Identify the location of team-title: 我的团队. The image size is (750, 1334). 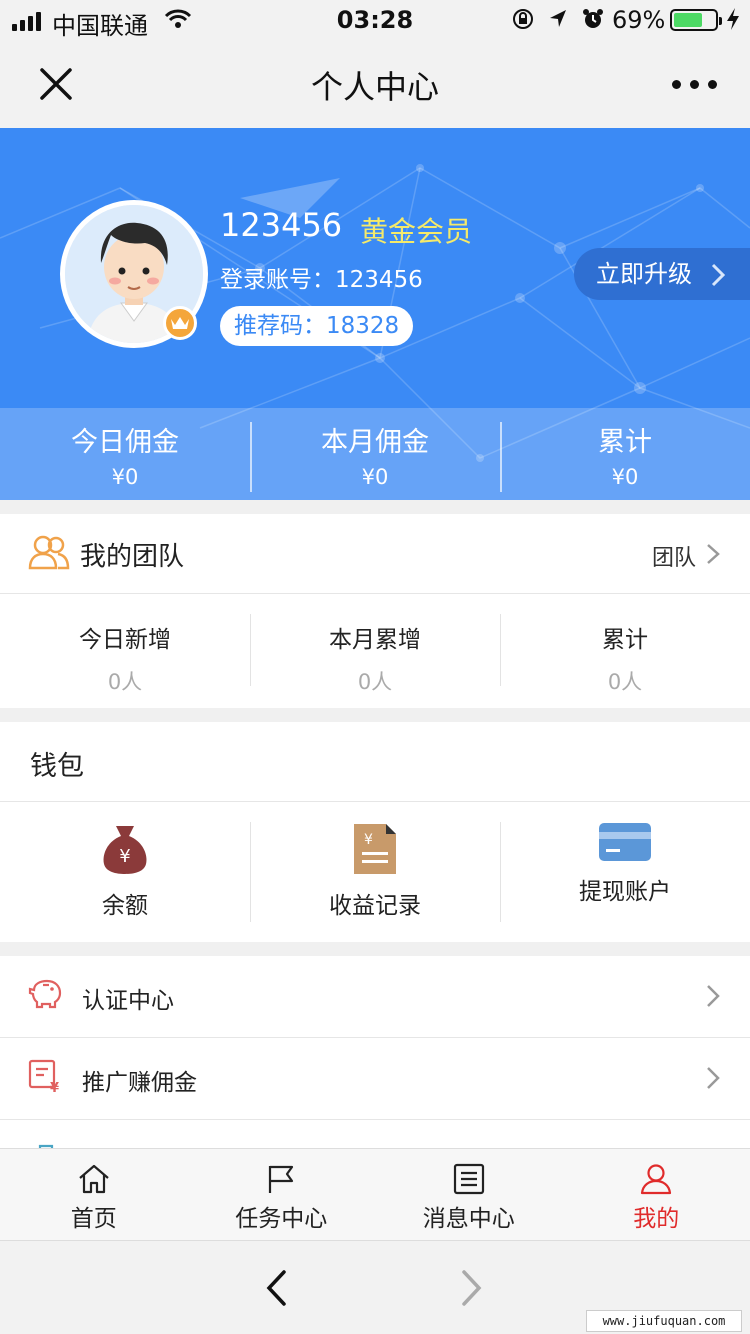
(132, 557).